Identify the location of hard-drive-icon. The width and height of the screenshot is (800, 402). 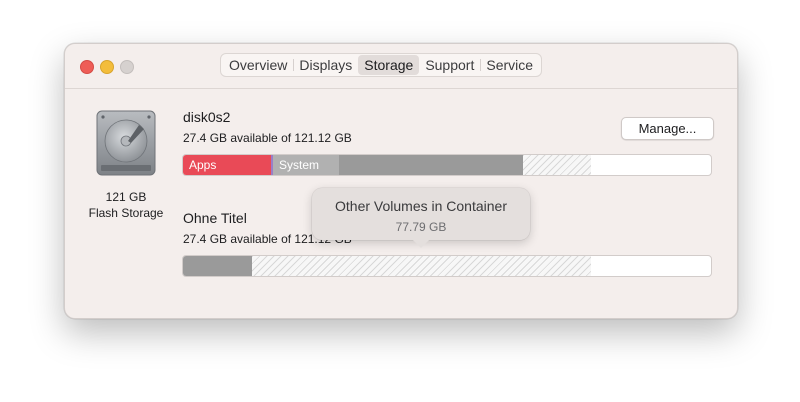
(126, 143).